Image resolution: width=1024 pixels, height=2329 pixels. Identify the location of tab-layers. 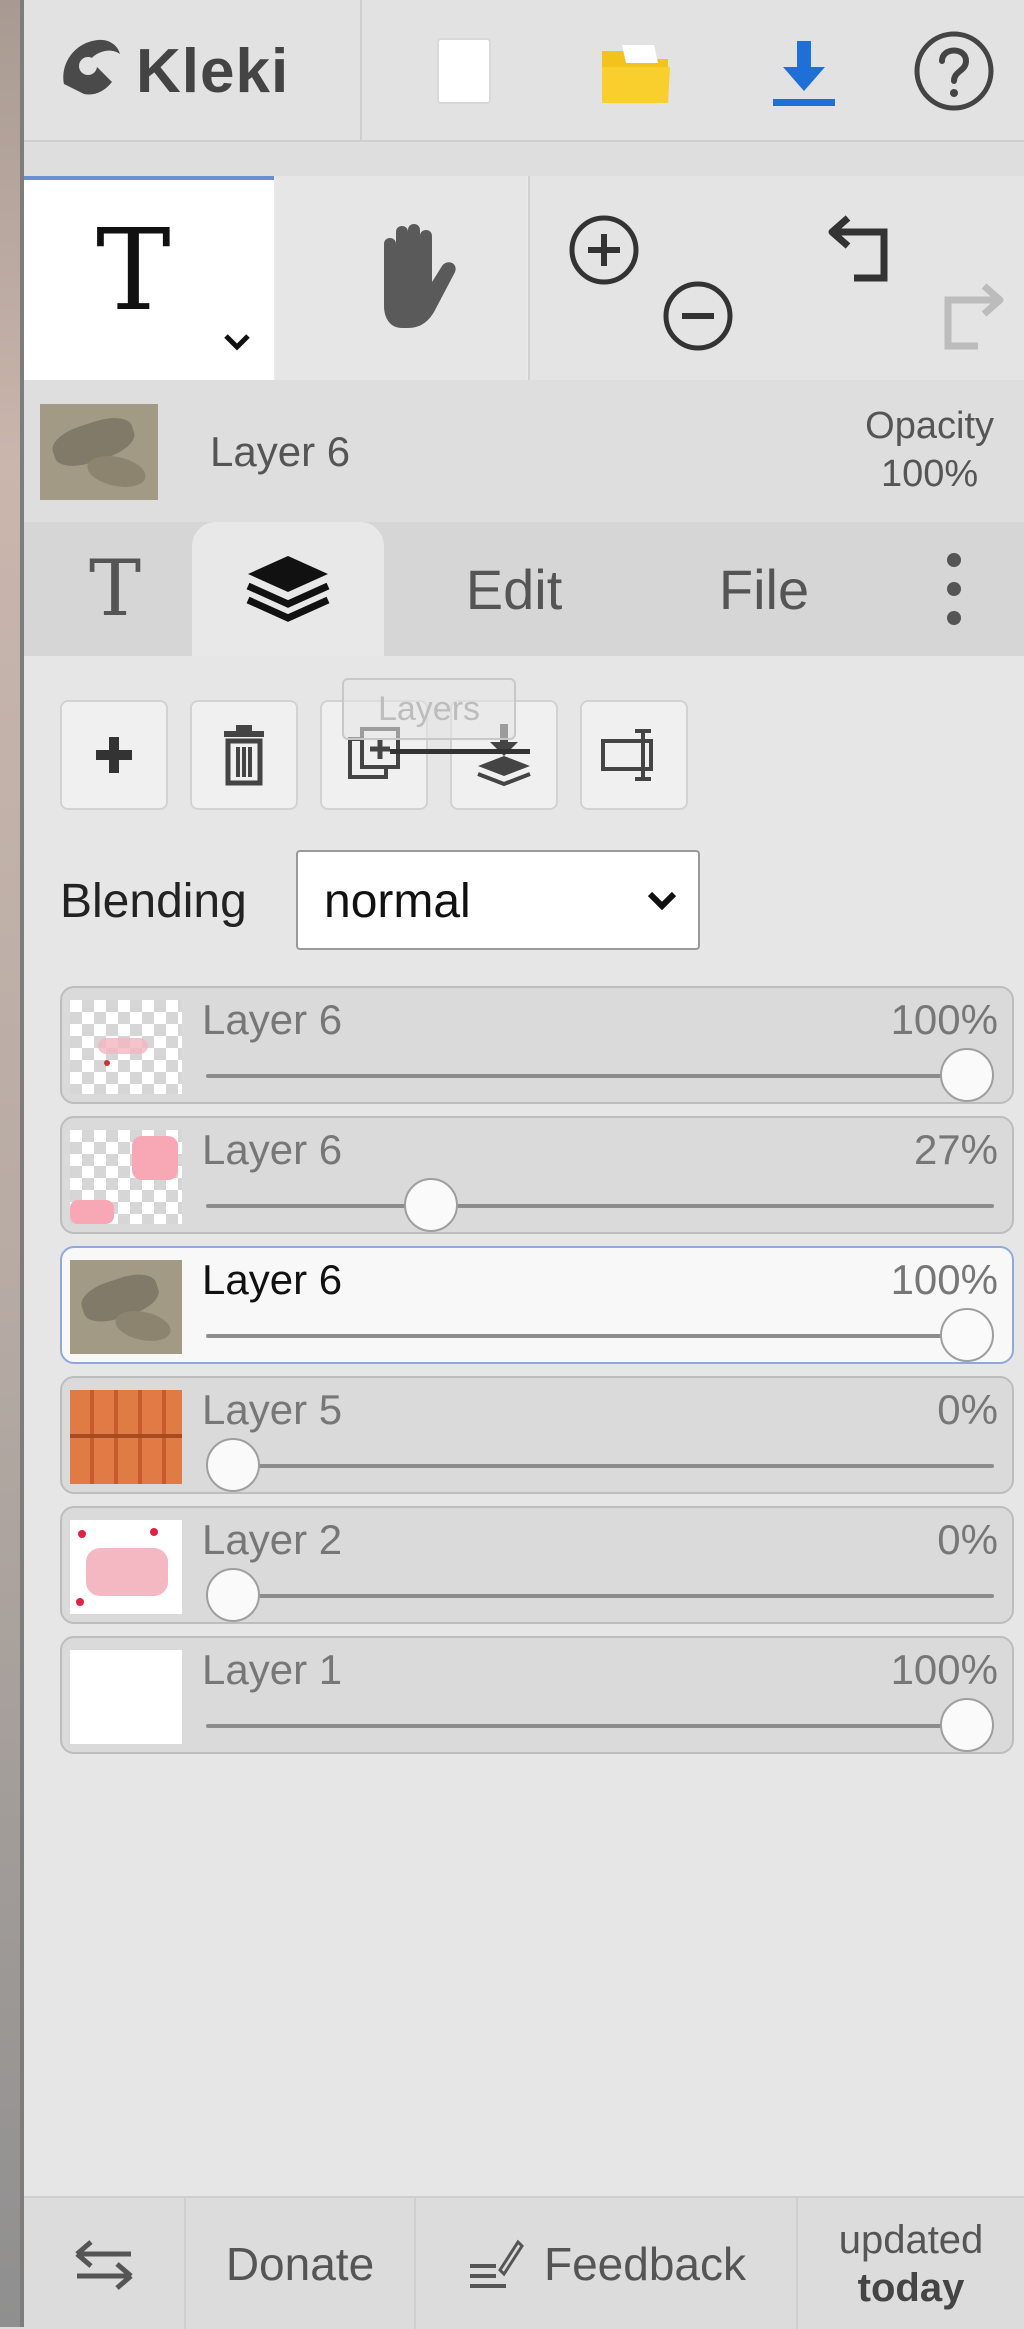
(288, 589).